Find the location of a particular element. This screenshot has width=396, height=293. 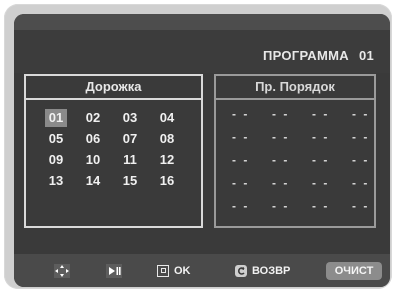

track-cell: 07 is located at coordinates (130, 139).